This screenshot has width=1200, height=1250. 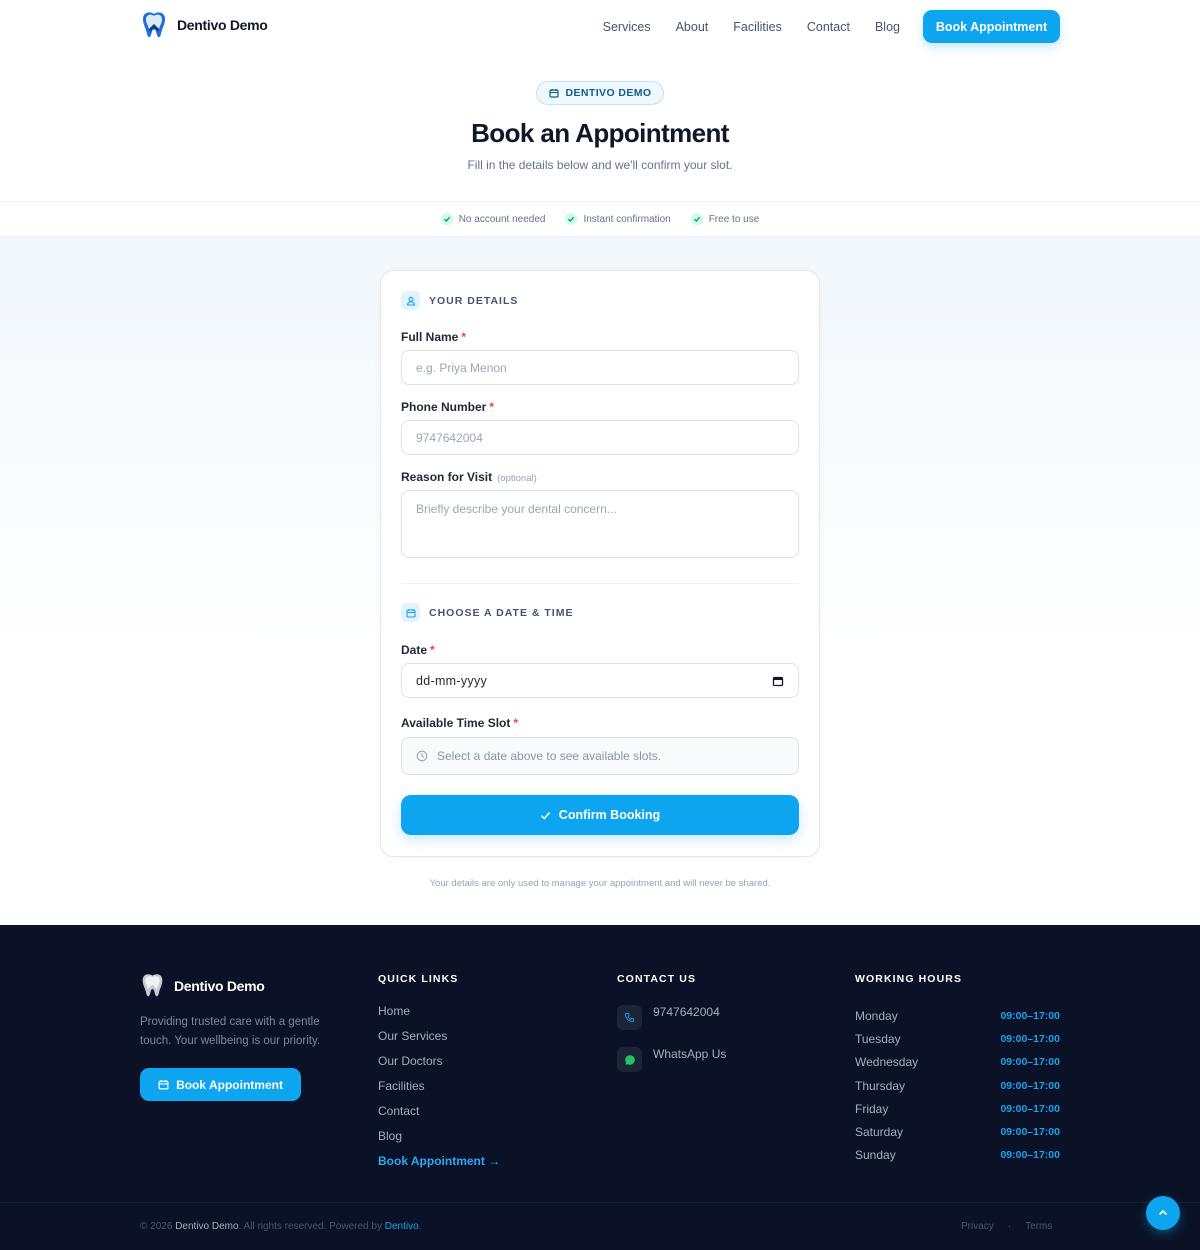 I want to click on feature-item: Free to use, so click(x=725, y=219).